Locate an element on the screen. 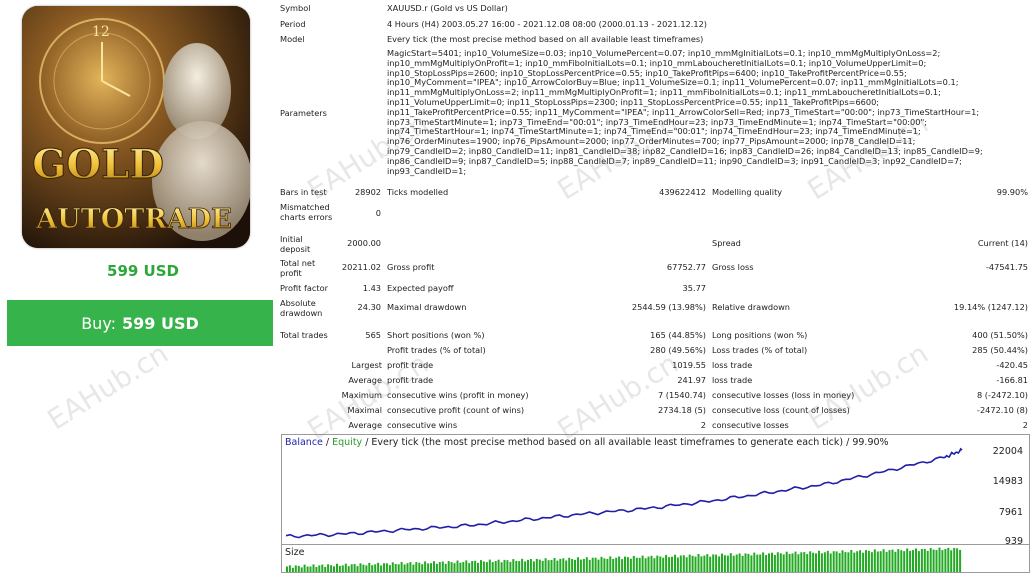 The width and height of the screenshot is (1031, 573). maximum-label: Maximum is located at coordinates (361, 395).